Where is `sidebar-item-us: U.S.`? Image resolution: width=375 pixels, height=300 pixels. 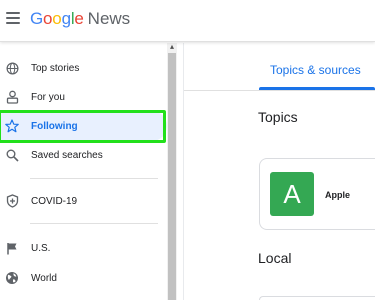 sidebar-item-us: U.S. is located at coordinates (83, 248).